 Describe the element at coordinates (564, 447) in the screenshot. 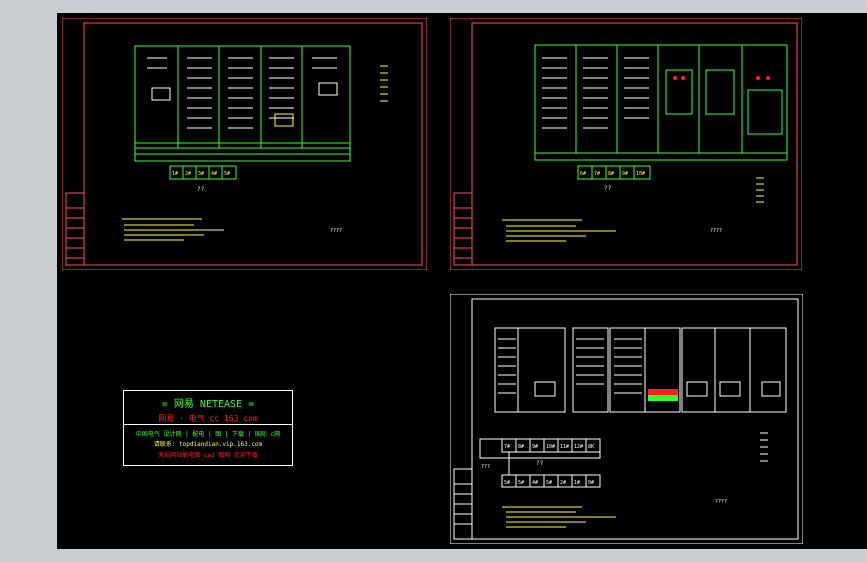

I see `tile-label: 11#` at that location.